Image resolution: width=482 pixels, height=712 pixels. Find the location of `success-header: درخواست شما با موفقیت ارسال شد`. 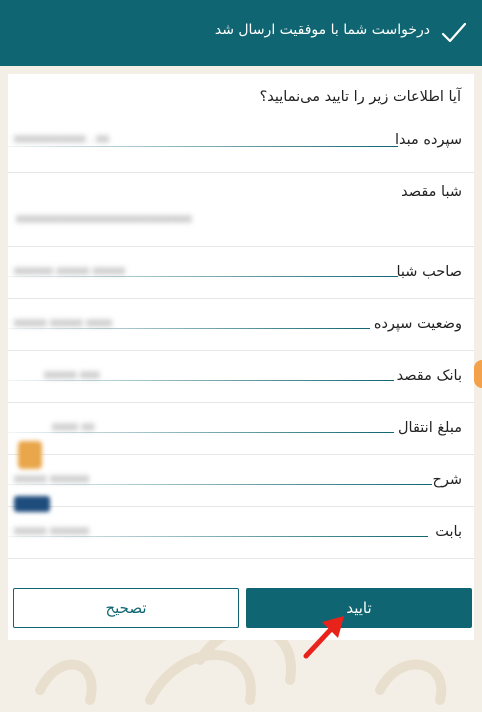

success-header: درخواست شما با موفقیت ارسال شد is located at coordinates (241, 33).